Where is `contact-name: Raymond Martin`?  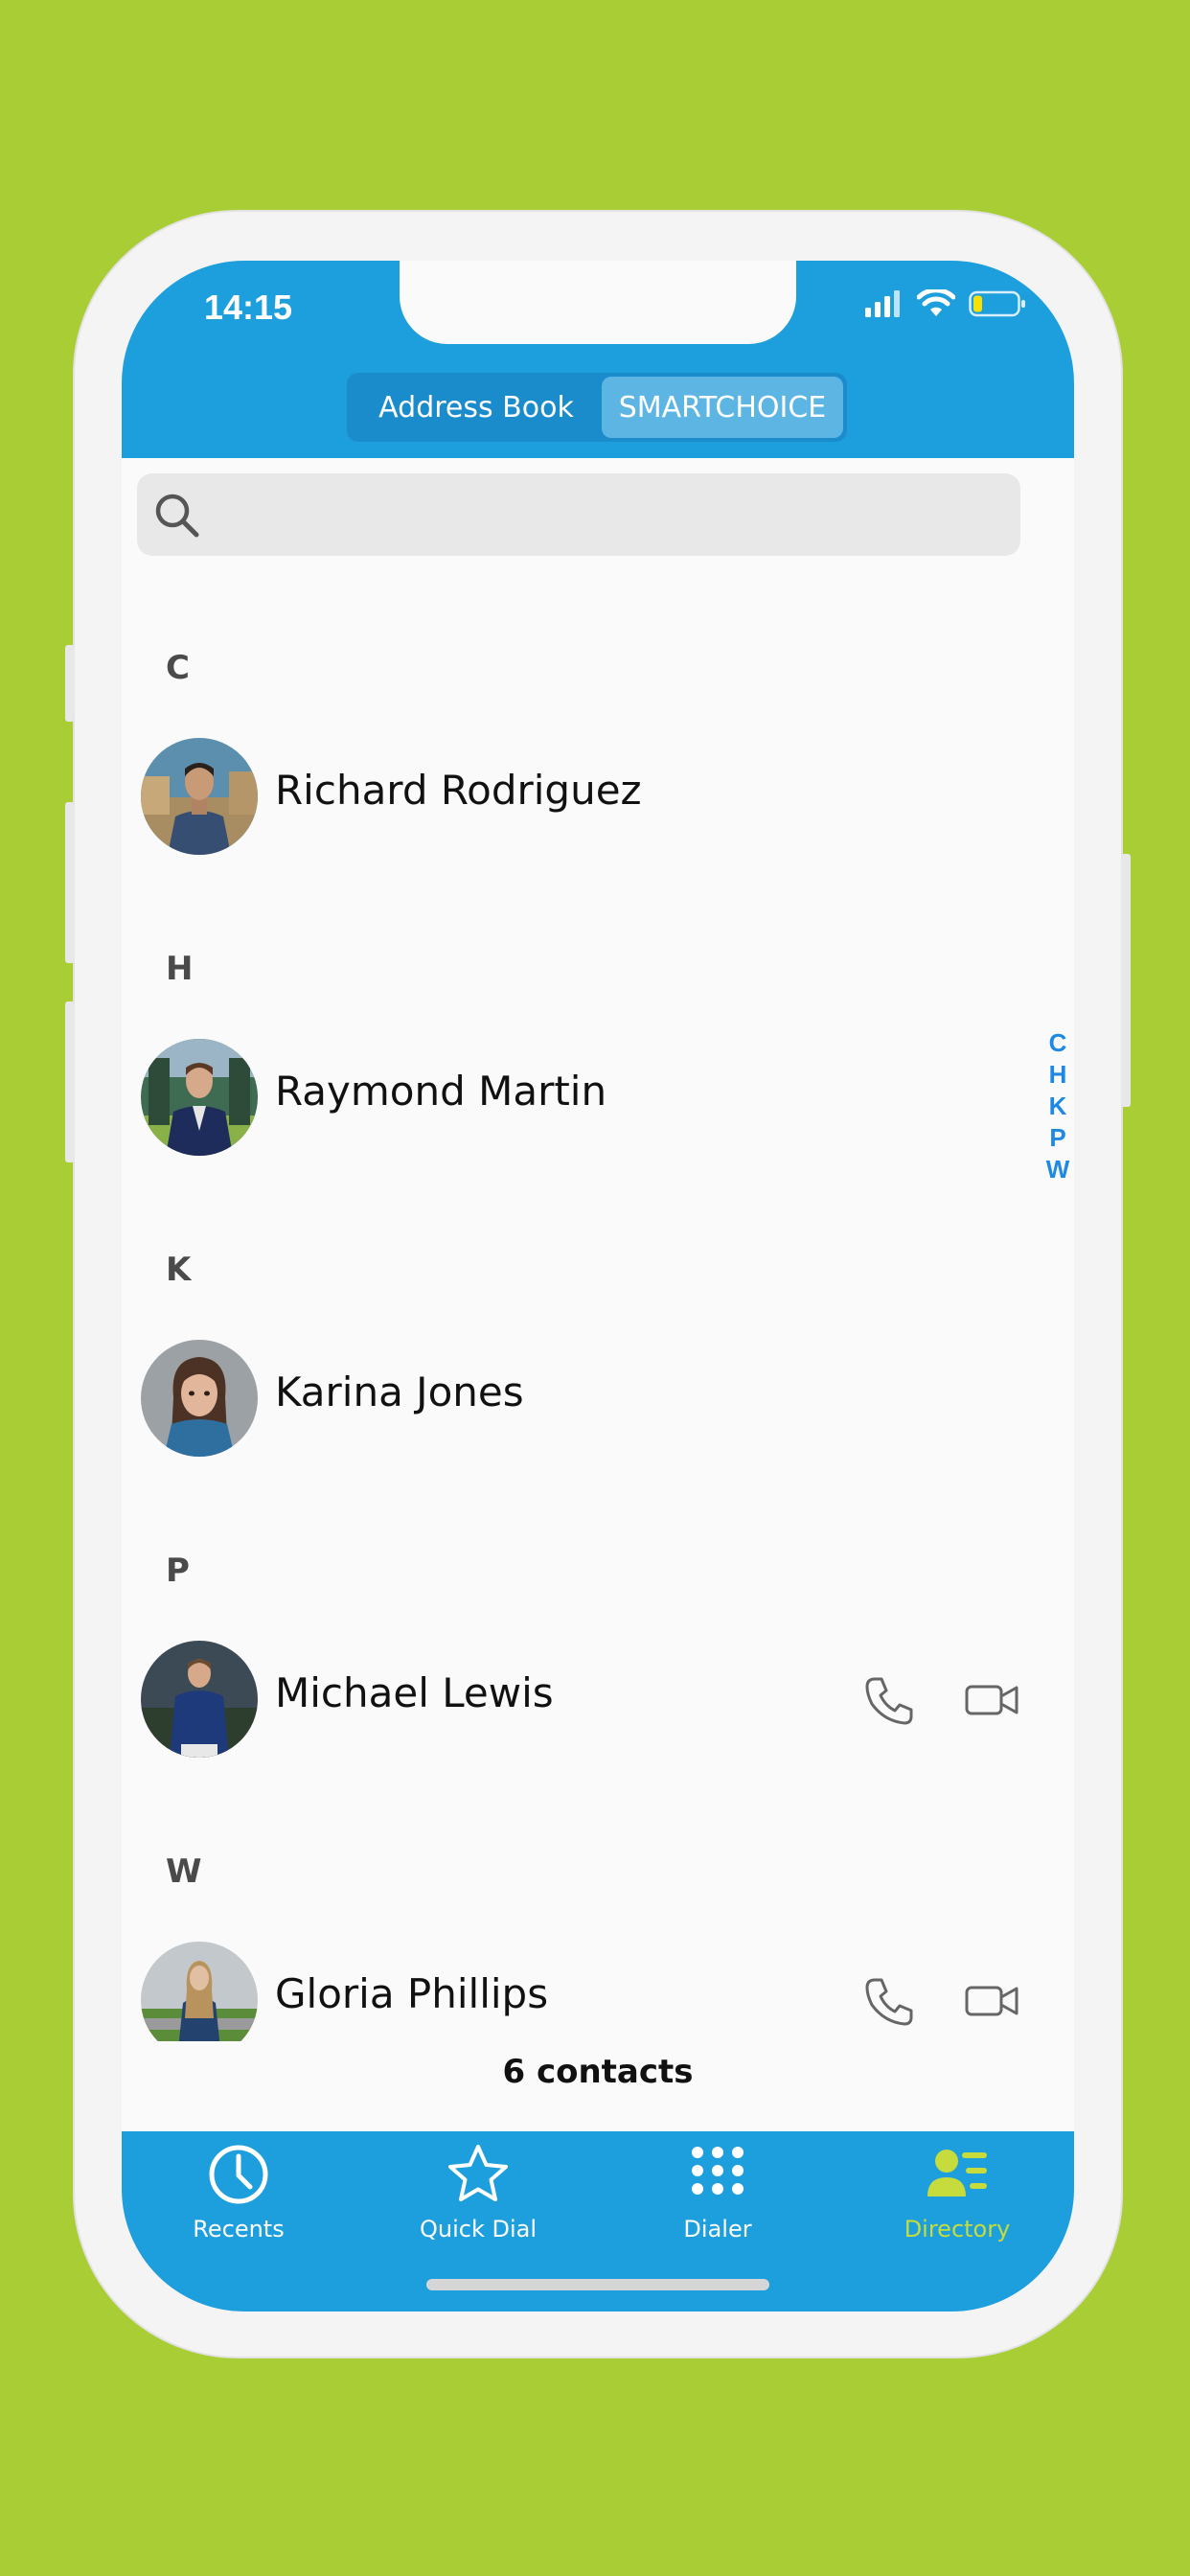
contact-name: Raymond Martin is located at coordinates (441, 1091).